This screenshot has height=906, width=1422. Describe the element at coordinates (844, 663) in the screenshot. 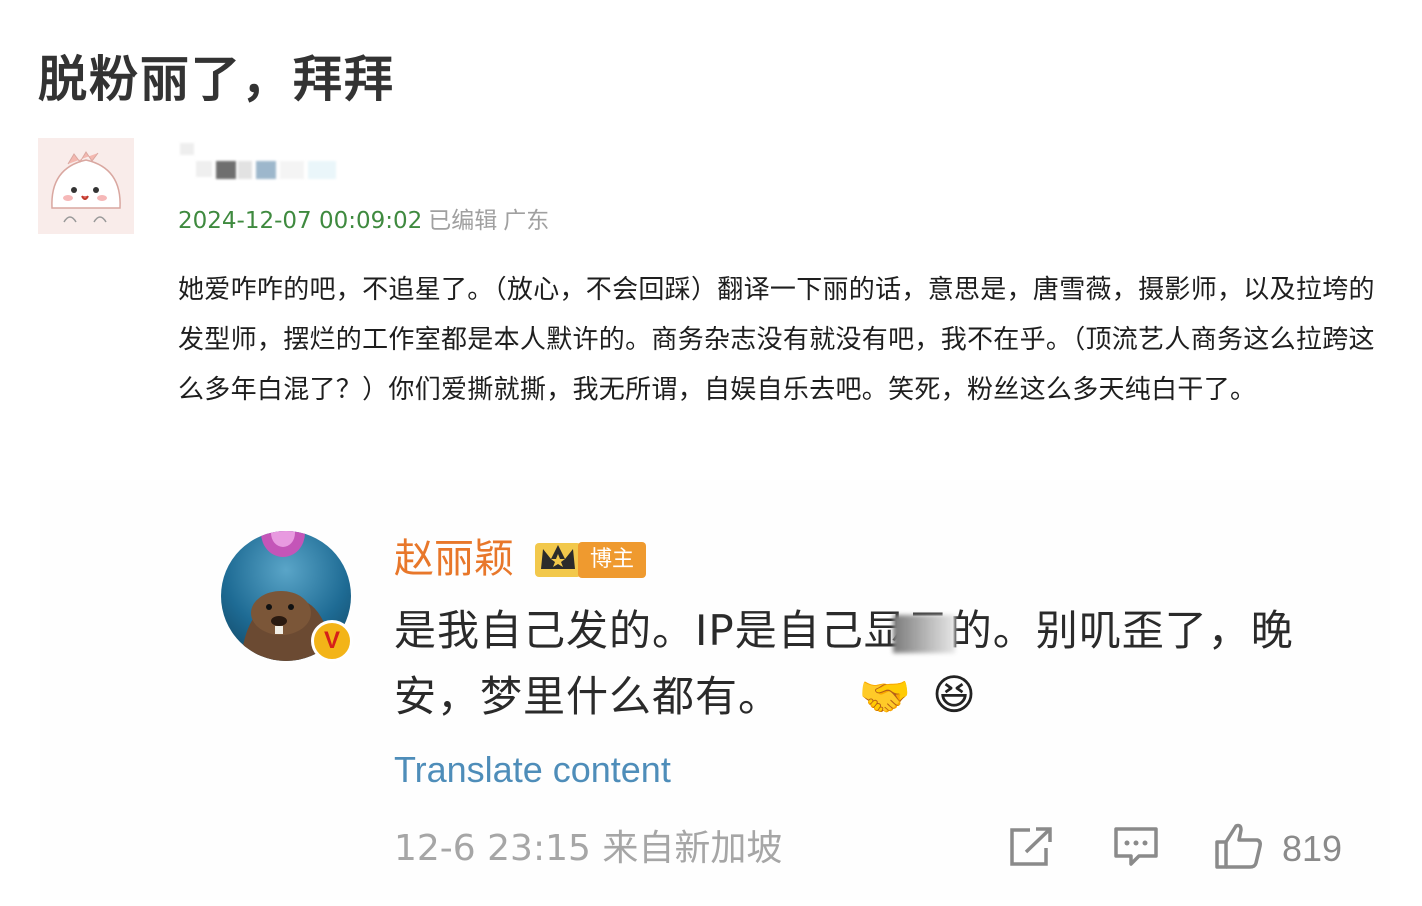

I see `embedded-post-text-content: 是我自己发的。IP是自己显示的。别叽歪了，晚安，梦里什么都有。` at that location.